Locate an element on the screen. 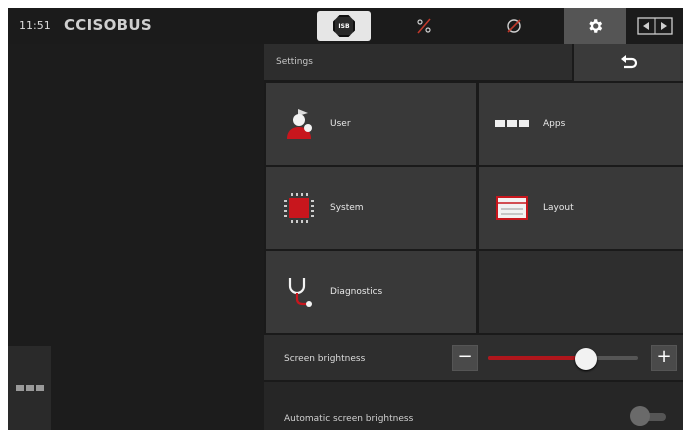 The height and width of the screenshot is (430, 683). switch-screen-button is located at coordinates (654, 26).